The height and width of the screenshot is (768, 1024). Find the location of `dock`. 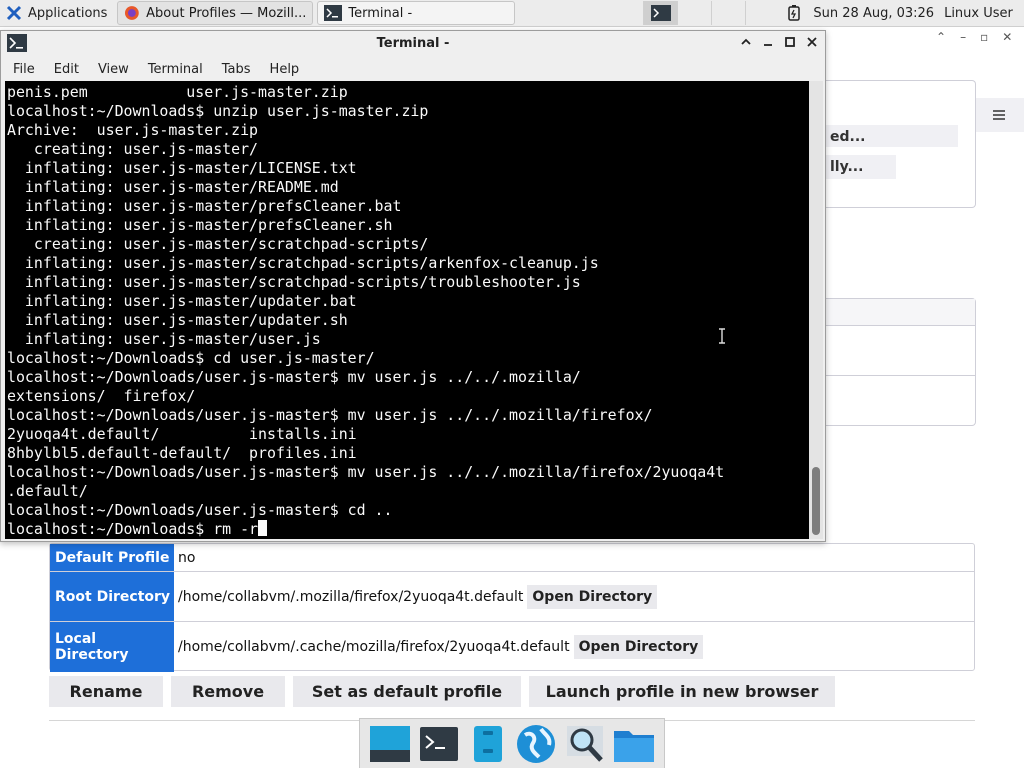

dock is located at coordinates (512, 743).